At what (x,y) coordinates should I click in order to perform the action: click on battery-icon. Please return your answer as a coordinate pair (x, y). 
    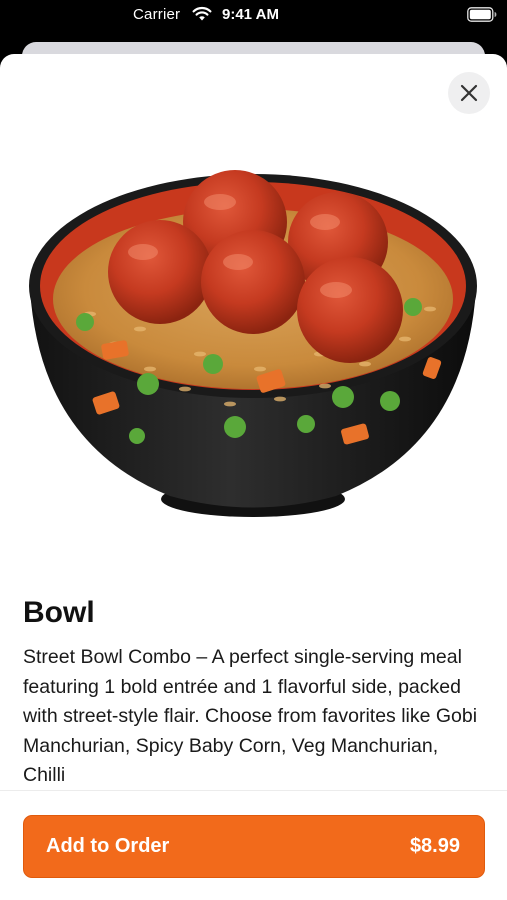
    Looking at the image, I should click on (482, 14).